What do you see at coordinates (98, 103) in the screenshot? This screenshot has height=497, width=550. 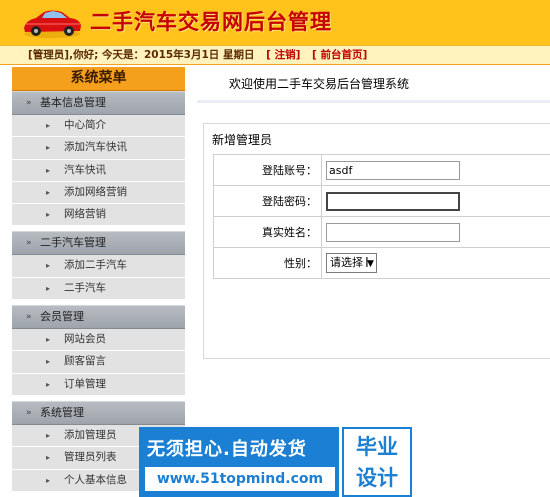 I see `group-basic-info: » 基本信息管理` at bounding box center [98, 103].